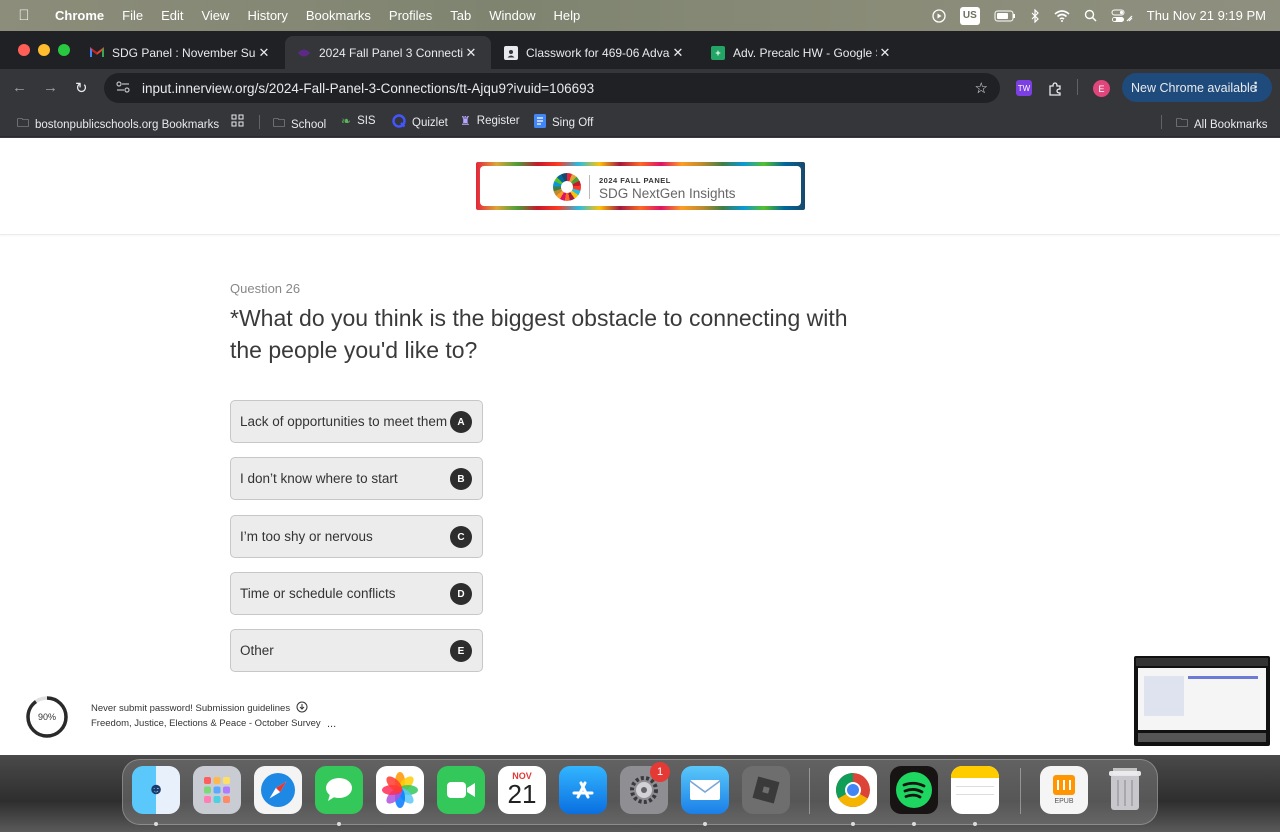  What do you see at coordinates (853, 790) in the screenshot?
I see `chrome-icon` at bounding box center [853, 790].